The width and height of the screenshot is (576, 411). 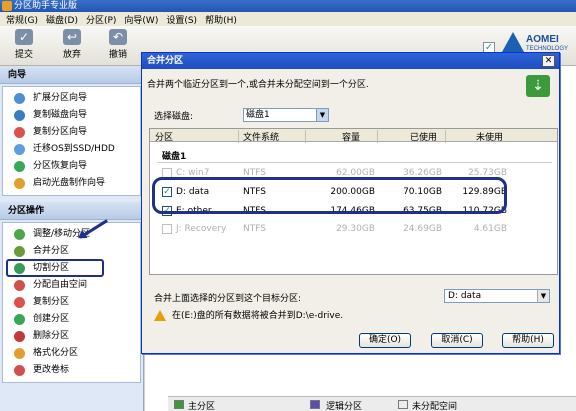 I want to click on format-icon, so click(x=19, y=353).